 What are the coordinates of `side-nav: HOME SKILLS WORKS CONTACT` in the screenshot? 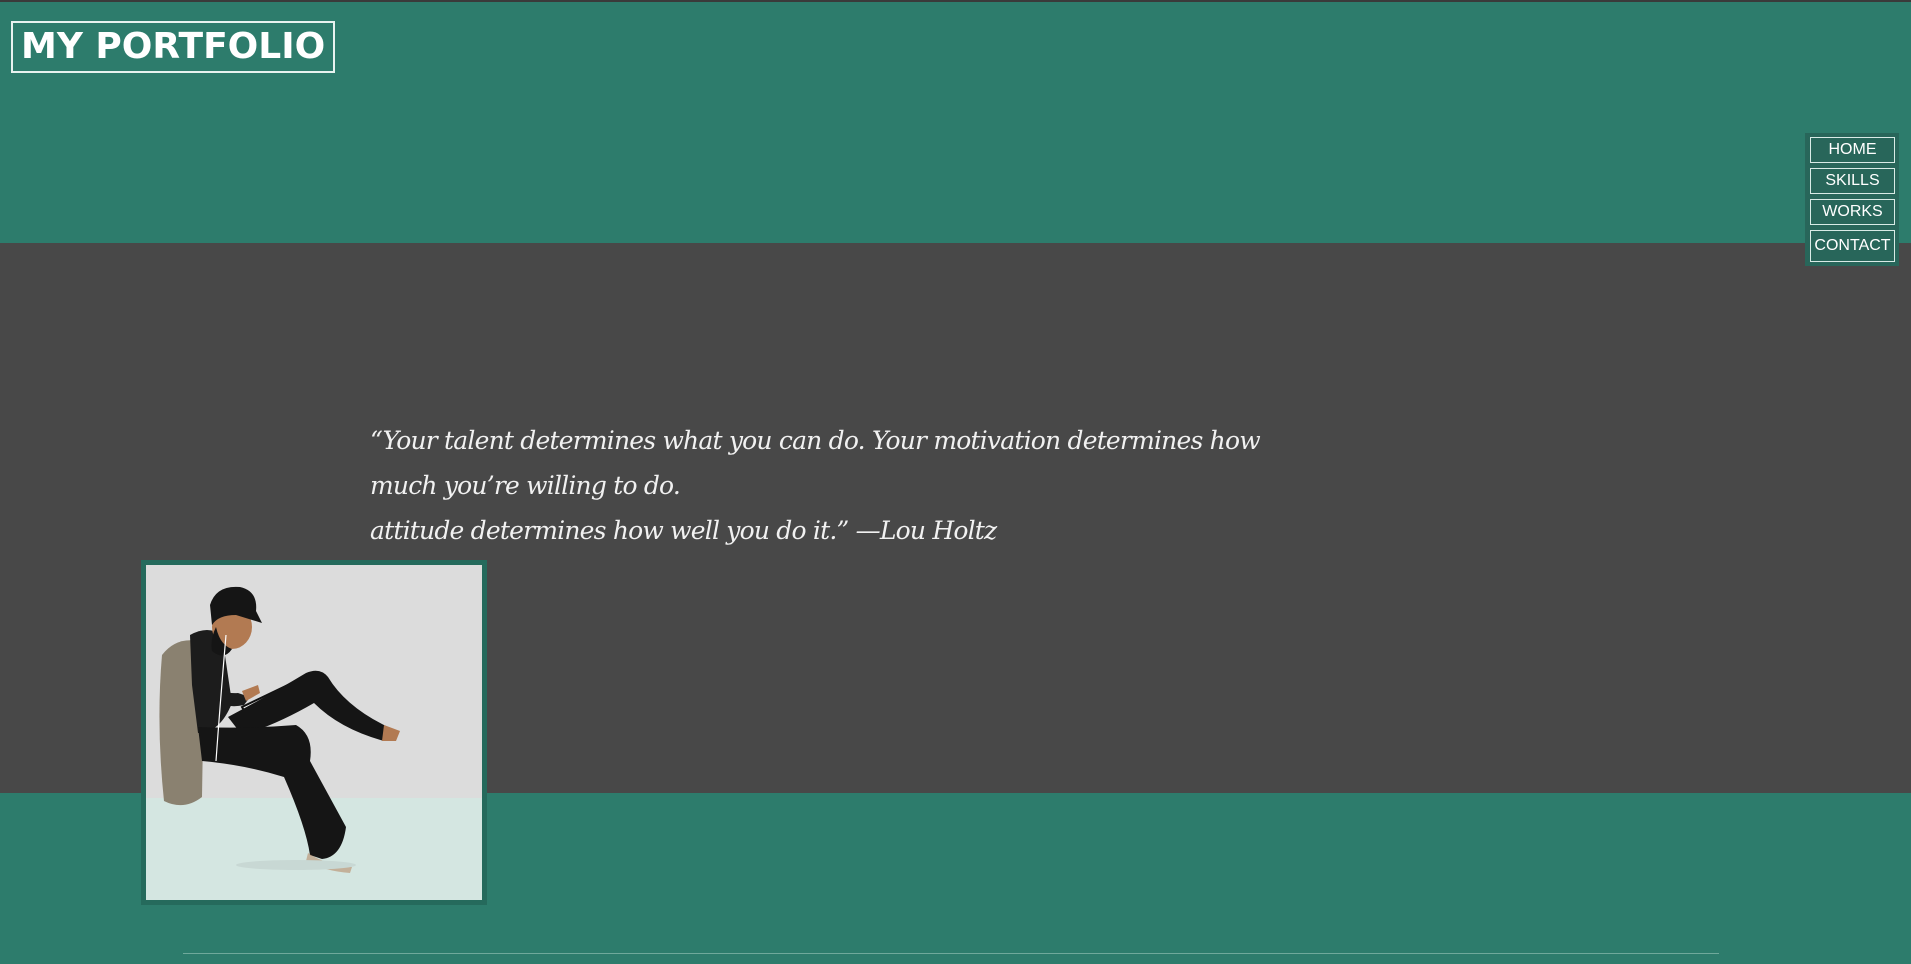 It's located at (1852, 199).